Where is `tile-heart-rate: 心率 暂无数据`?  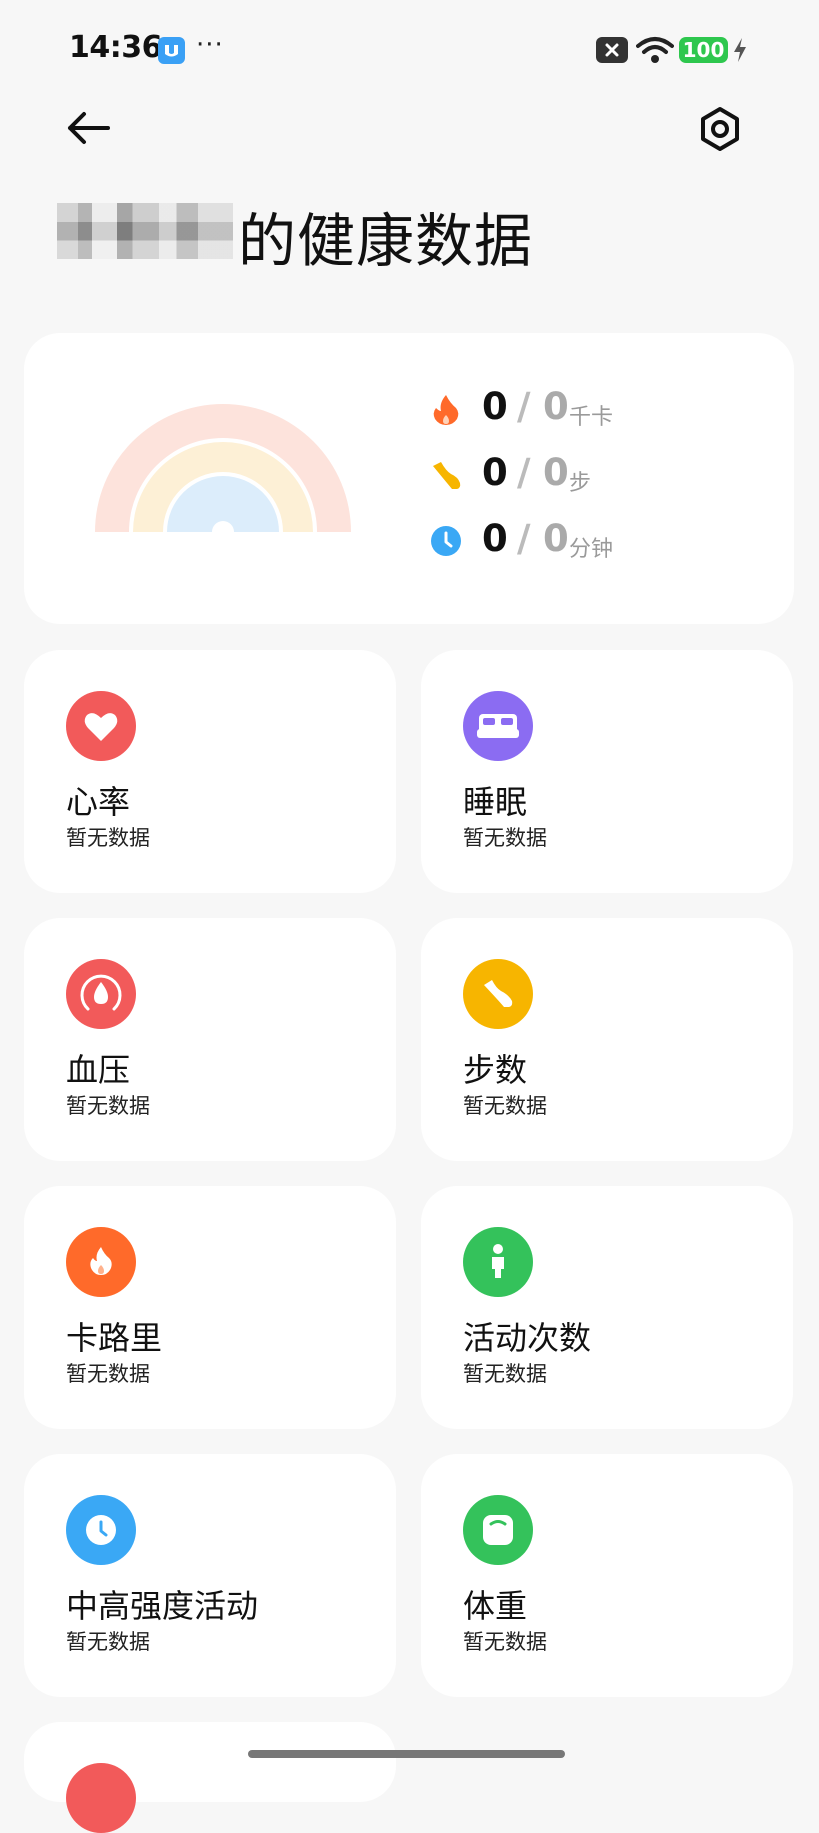 tile-heart-rate: 心率 暂无数据 is located at coordinates (210, 771).